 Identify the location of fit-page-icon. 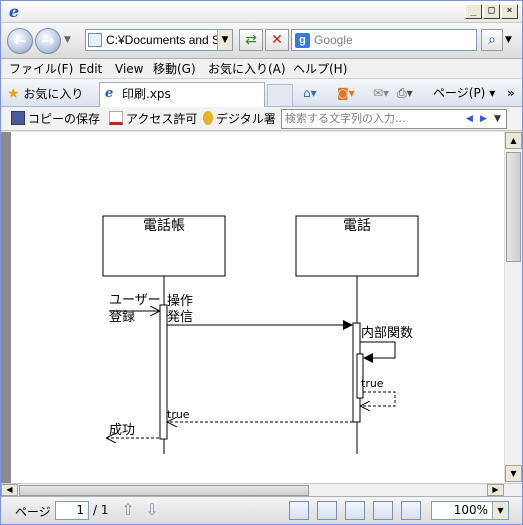
(299, 510).